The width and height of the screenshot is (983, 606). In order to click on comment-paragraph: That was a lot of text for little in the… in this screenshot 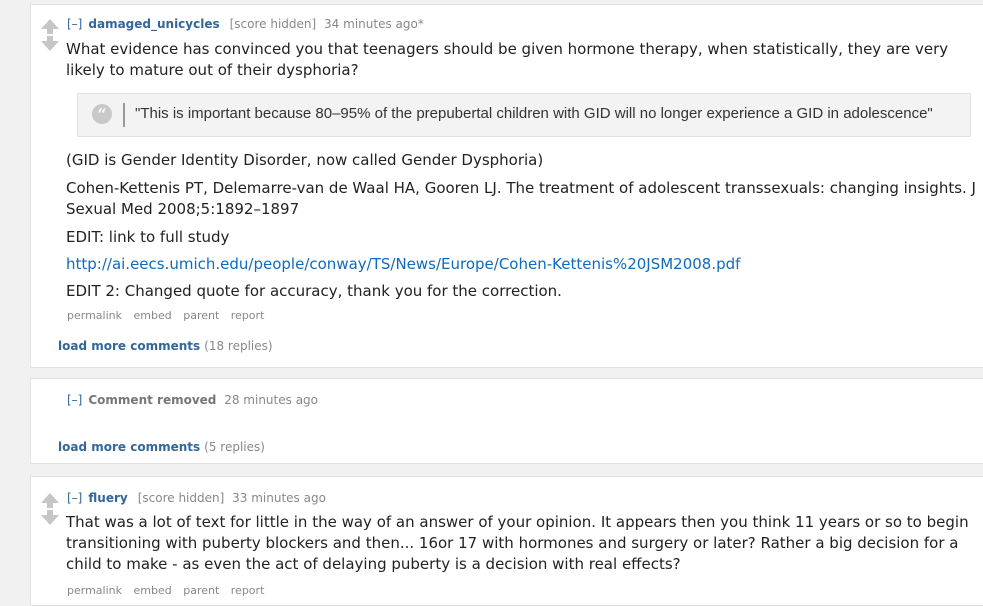, I will do `click(517, 543)`.